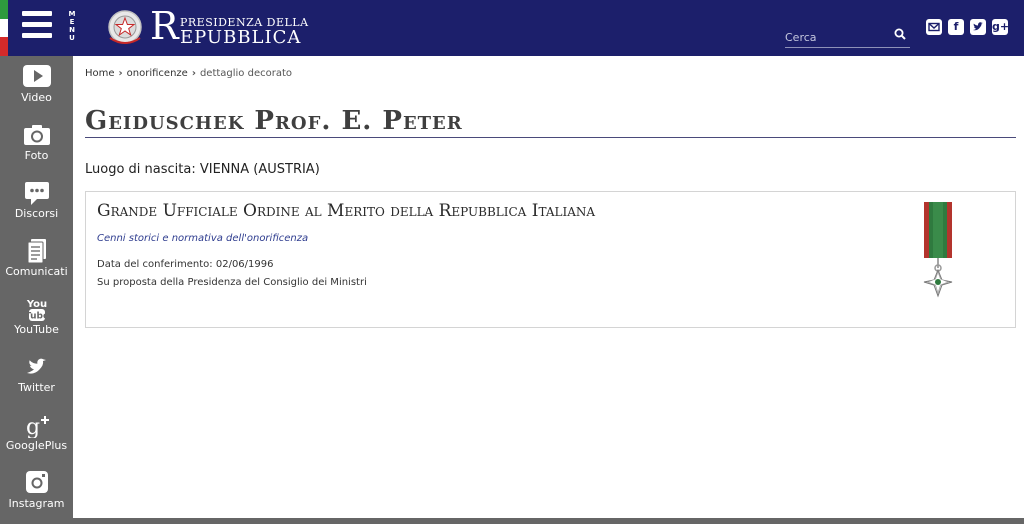 This screenshot has height=524, width=1024. I want to click on googleplus-icon: g+, so click(1000, 27).